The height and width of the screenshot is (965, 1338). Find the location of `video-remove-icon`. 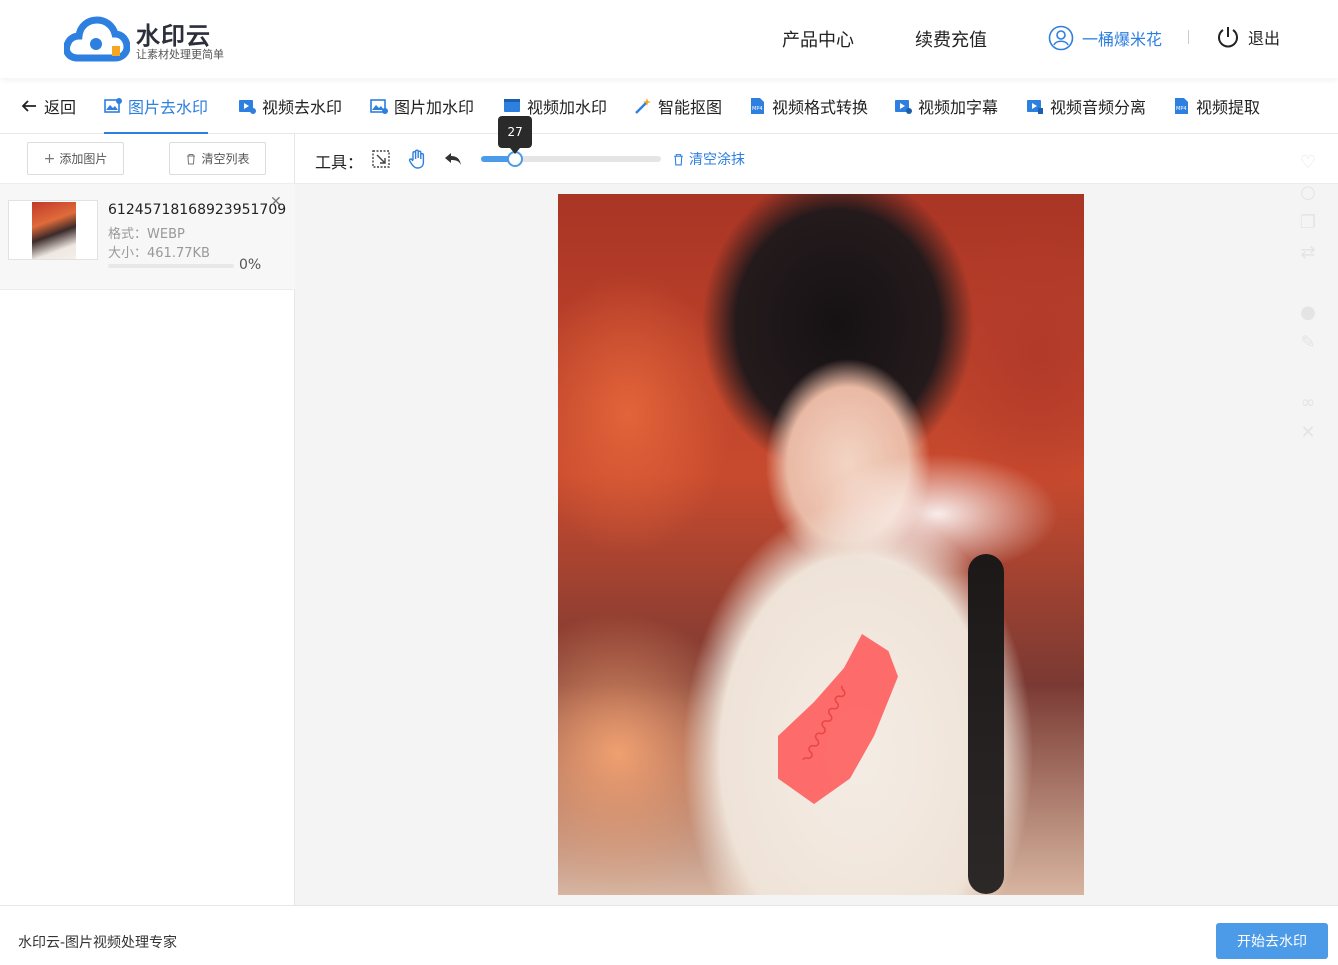

video-remove-icon is located at coordinates (247, 107).